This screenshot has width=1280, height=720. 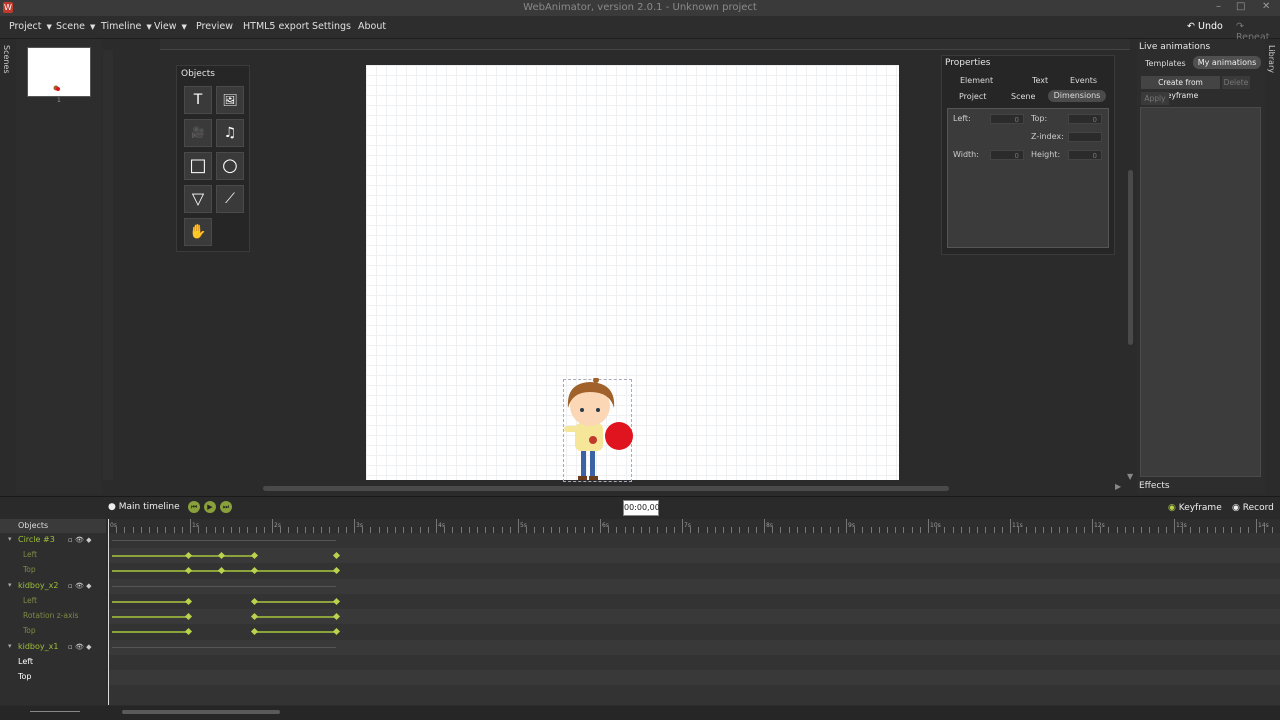 I want to click on timeline-object-row: ▾ ▫ 👁 ◆ kidboy_x2, so click(x=53, y=586).